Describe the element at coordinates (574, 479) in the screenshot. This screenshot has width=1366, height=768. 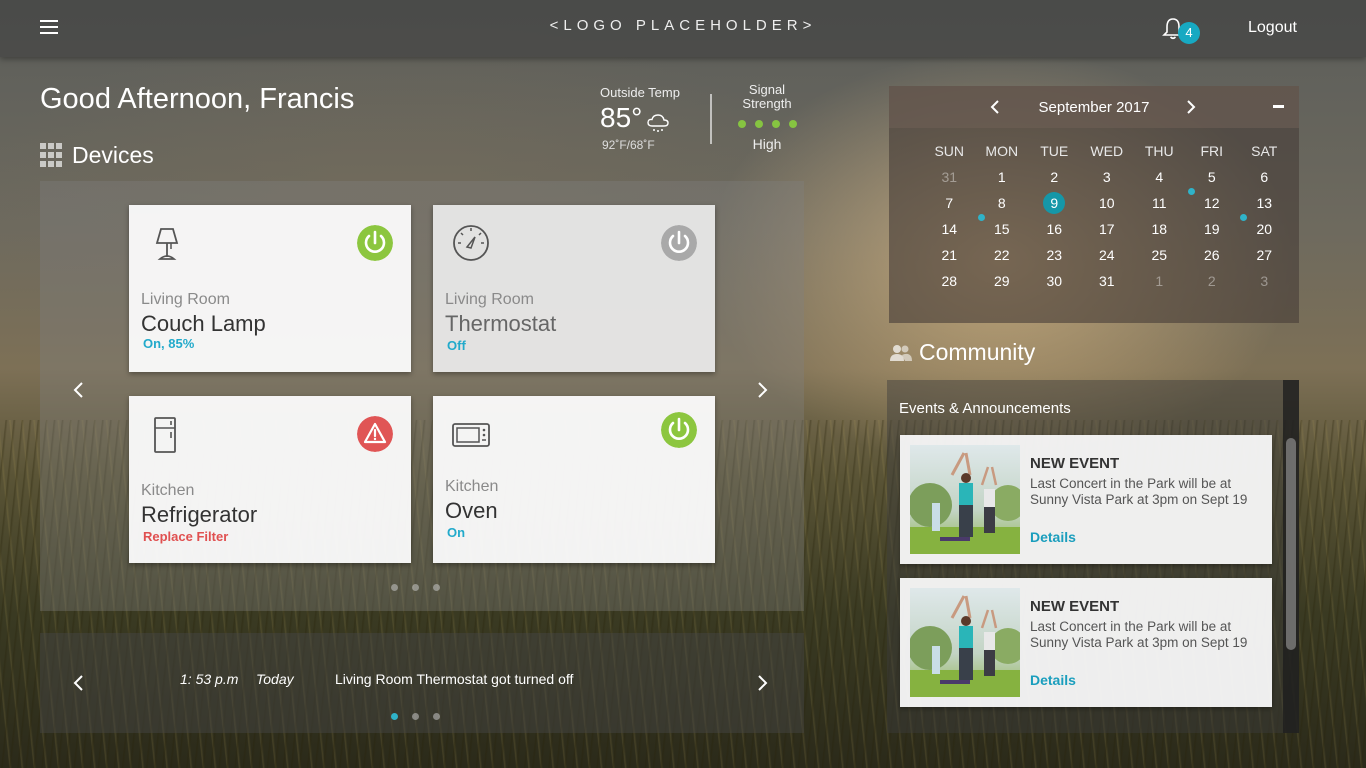
I see `device-card-oven: Kitchen Oven On` at that location.